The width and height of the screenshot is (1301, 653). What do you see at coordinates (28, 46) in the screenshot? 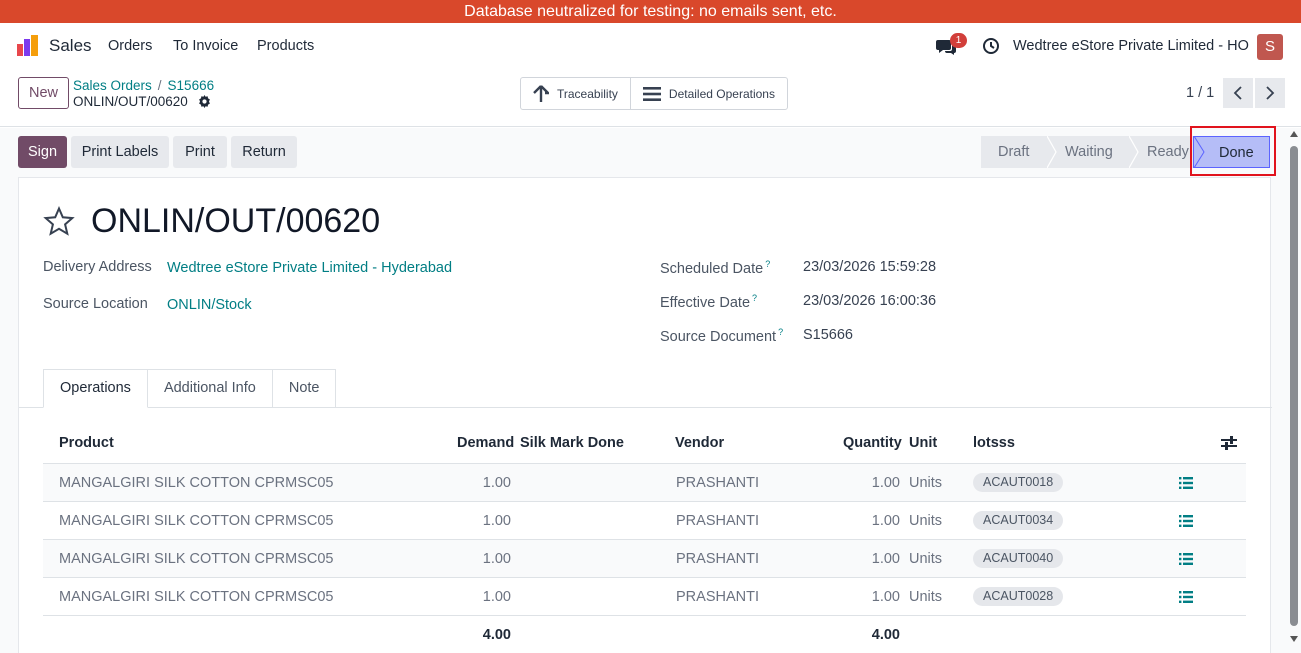
I see `sales-app-icon` at bounding box center [28, 46].